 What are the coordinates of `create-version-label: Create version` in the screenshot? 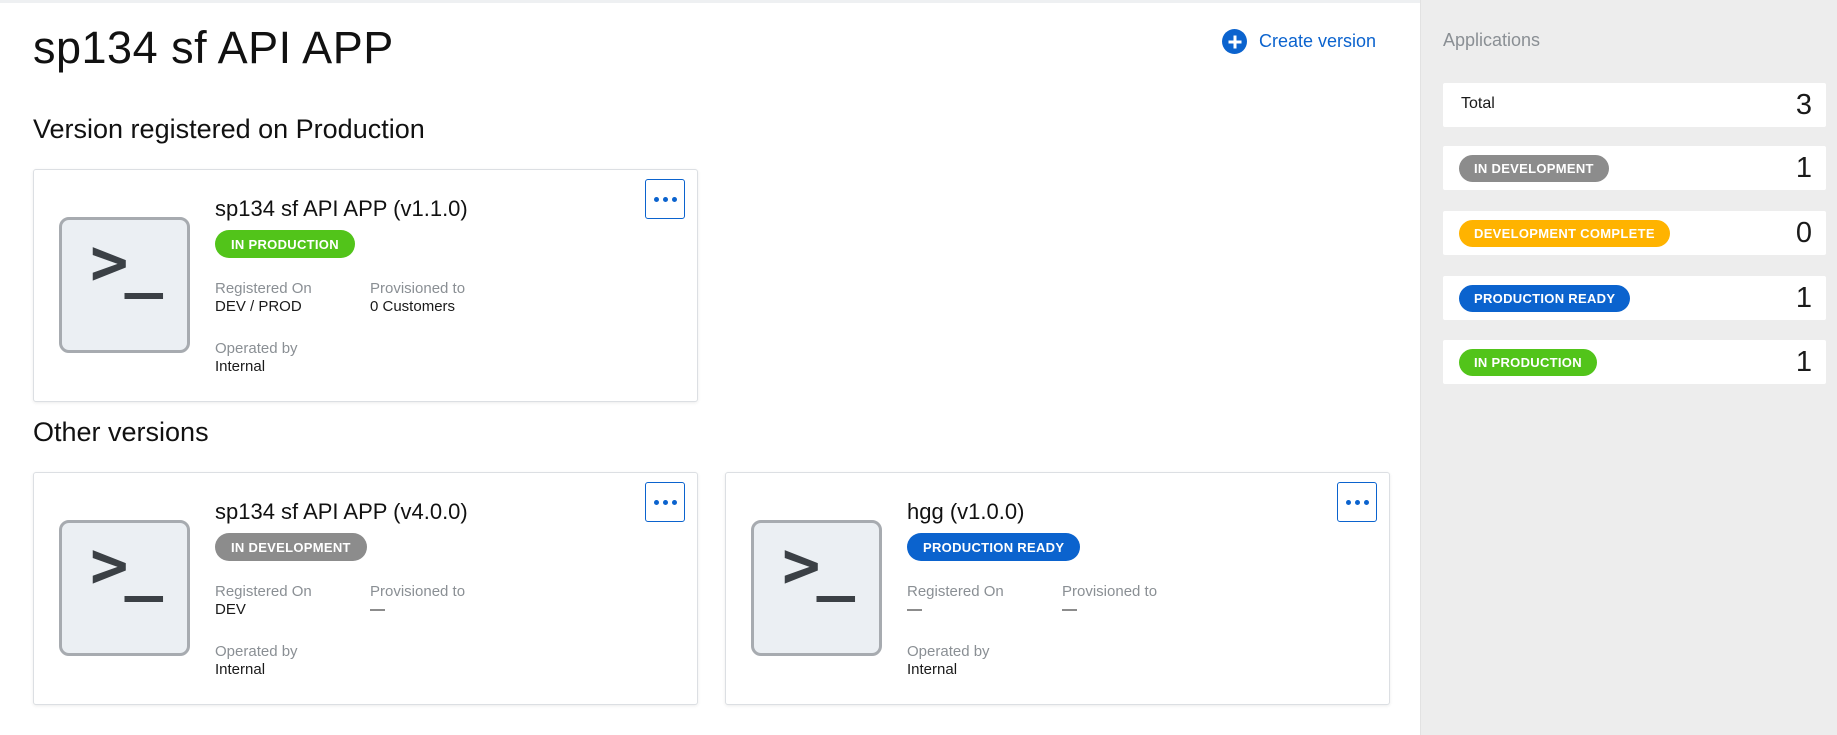 It's located at (1318, 41).